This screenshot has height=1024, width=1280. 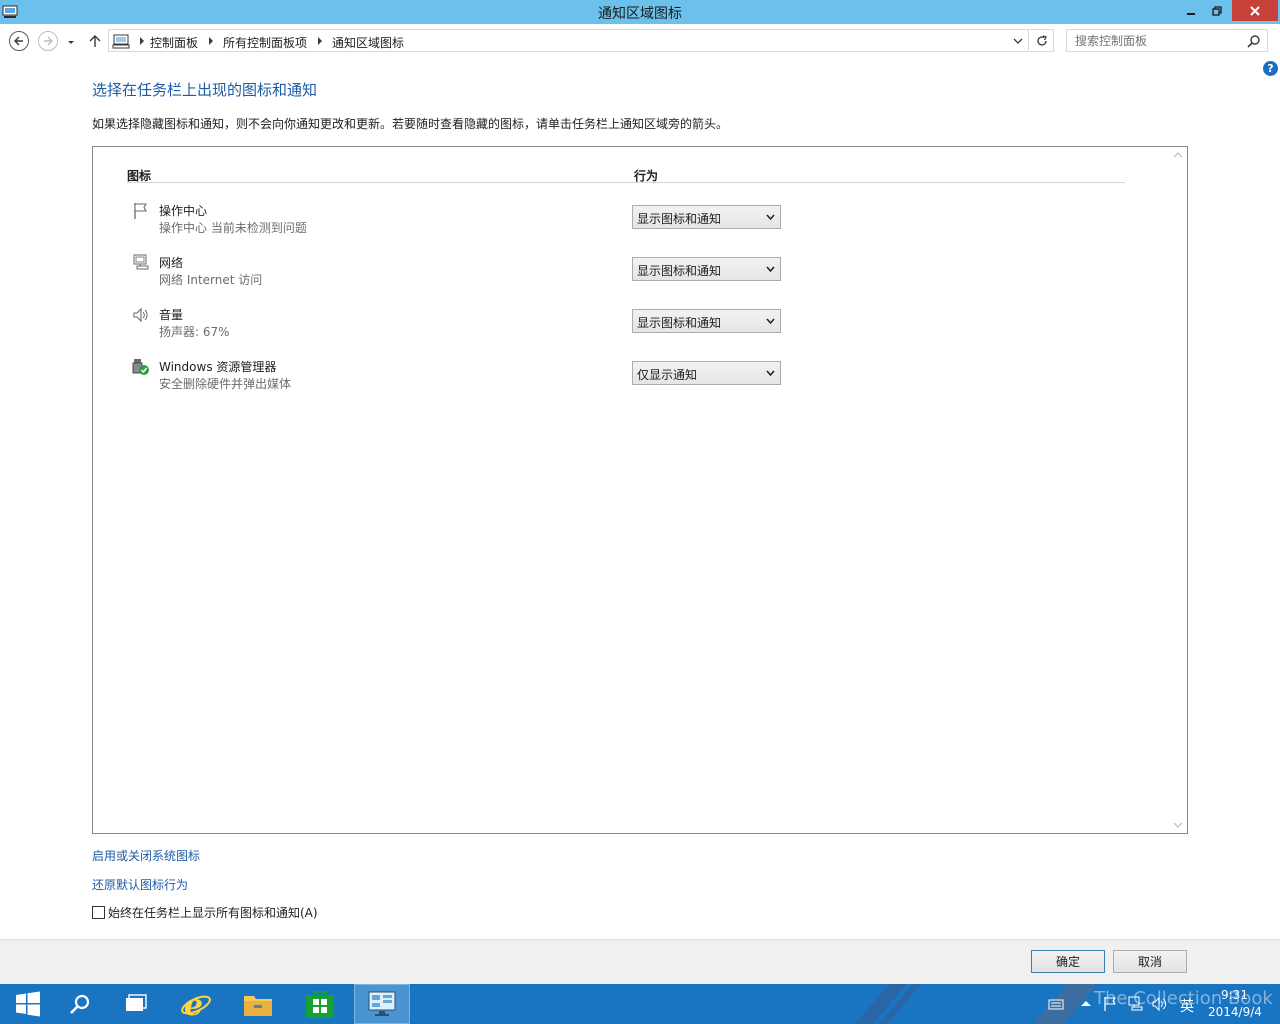 I want to click on address-bar: 控制面板 所有控制面板项 通知区域图标, so click(x=568, y=40).